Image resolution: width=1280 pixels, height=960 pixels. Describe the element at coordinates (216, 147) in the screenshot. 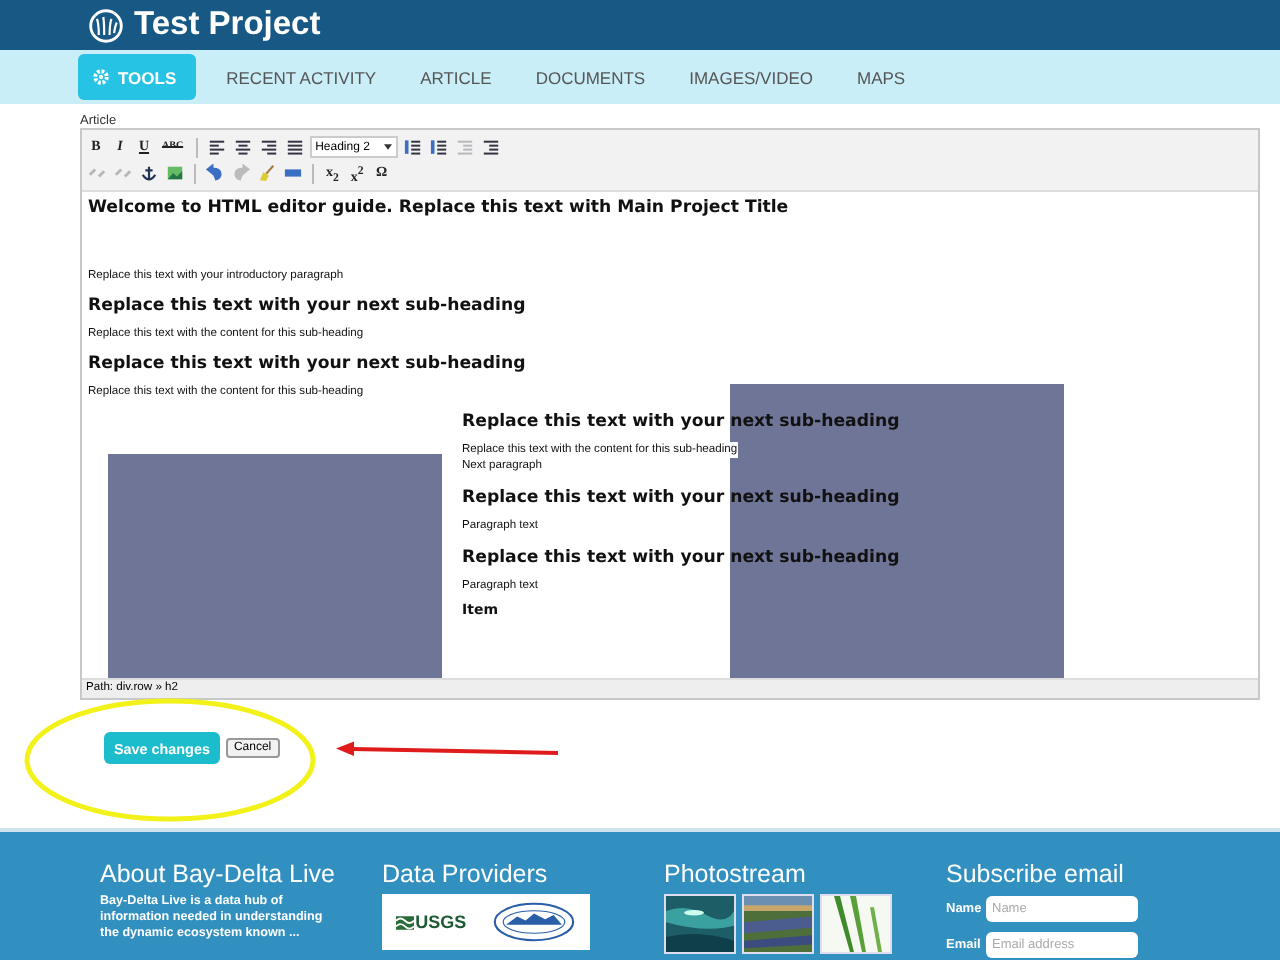

I see `align-left-icon` at that location.